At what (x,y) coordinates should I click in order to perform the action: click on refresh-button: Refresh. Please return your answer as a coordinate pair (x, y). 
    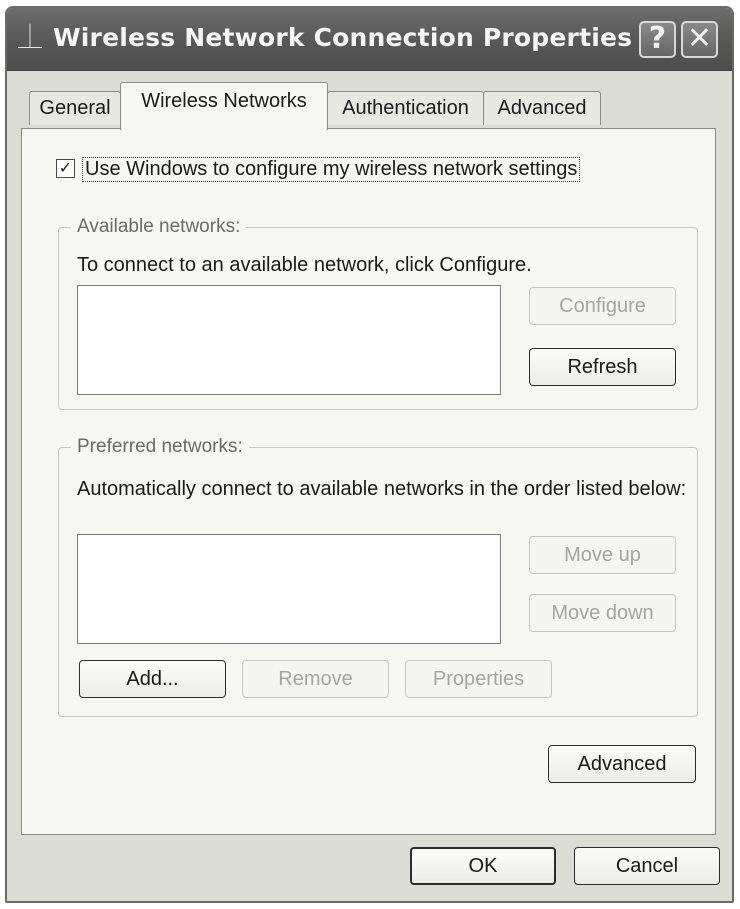
    Looking at the image, I should click on (602, 367).